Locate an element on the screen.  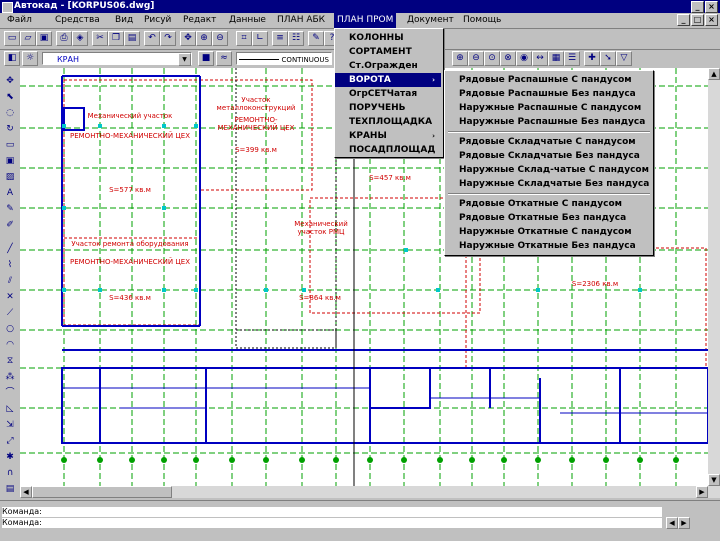
copy-icon: ❐ is located at coordinates (116, 38).